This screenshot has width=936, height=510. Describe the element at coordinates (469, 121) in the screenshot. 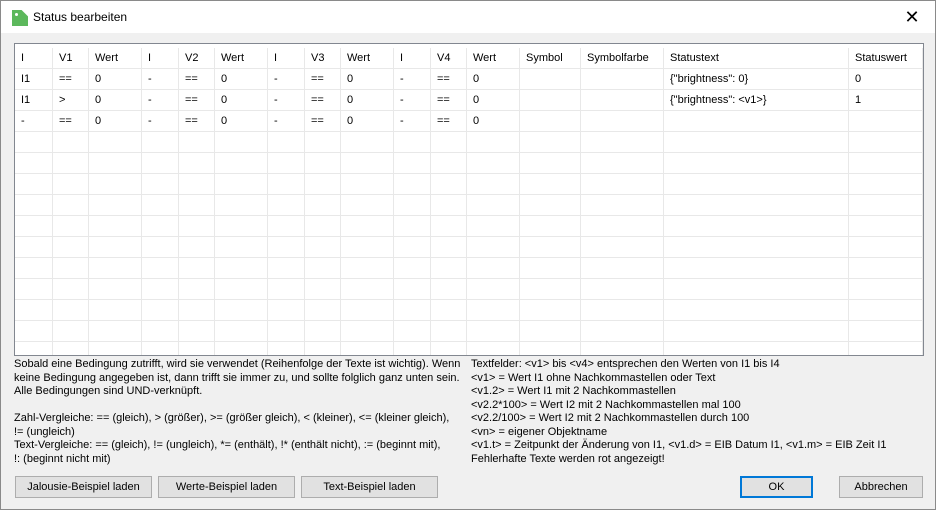

I see `table-row: - == 0- == 0- == 0- == 0` at that location.